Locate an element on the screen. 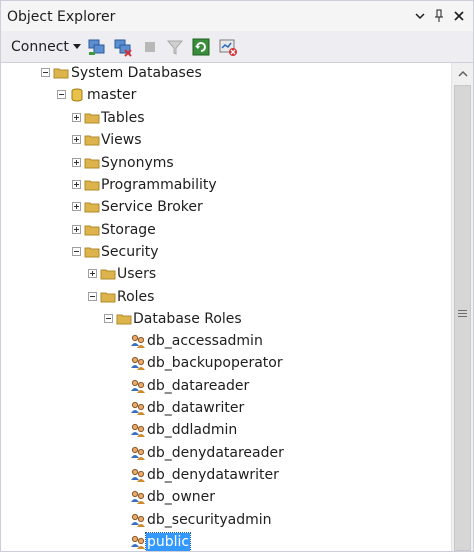 Image resolution: width=474 pixels, height=552 pixels. panel-title: Object Explorer is located at coordinates (61, 17).